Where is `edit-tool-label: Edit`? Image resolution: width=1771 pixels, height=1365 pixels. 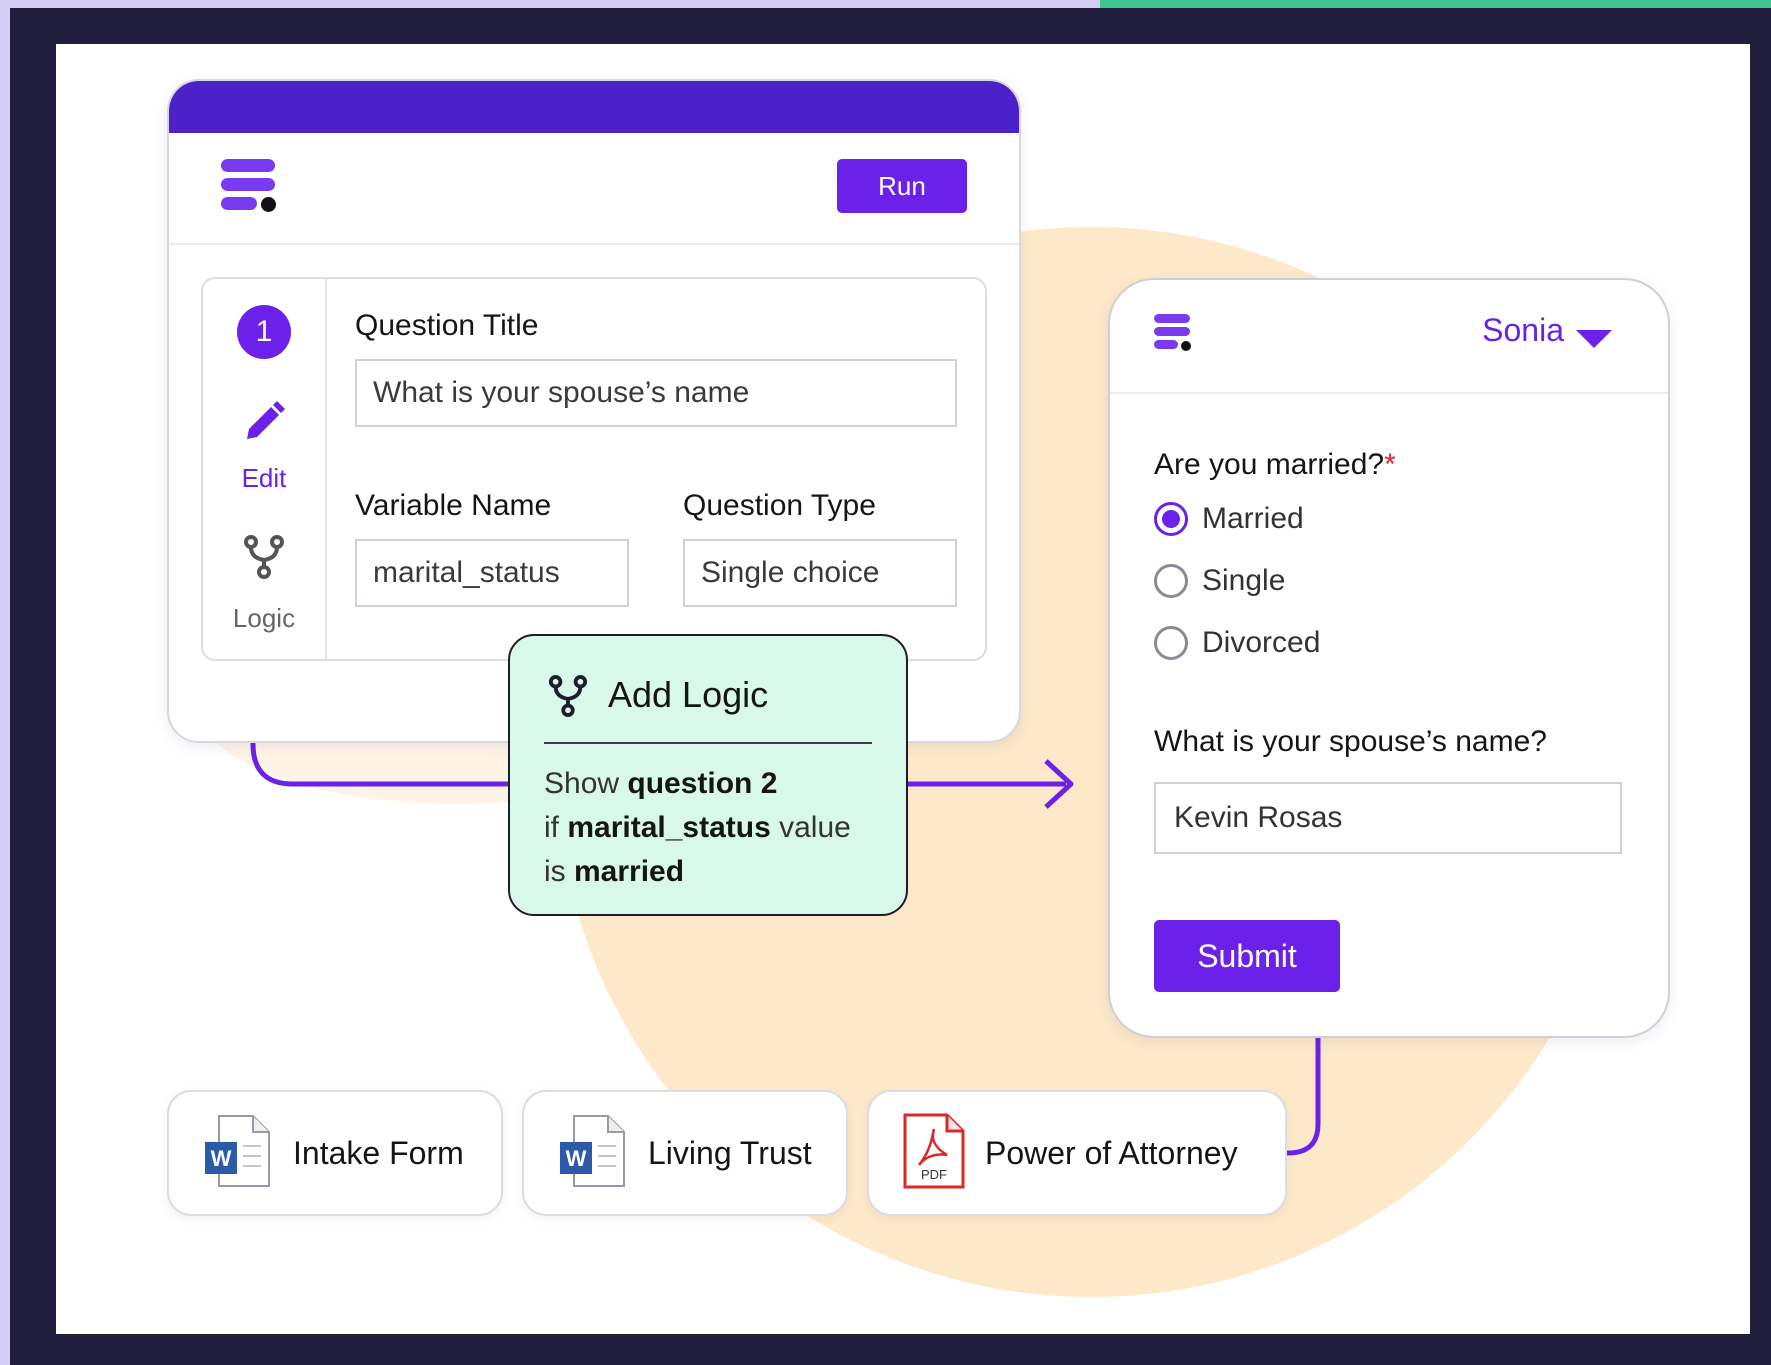
edit-tool-label: Edit is located at coordinates (264, 478).